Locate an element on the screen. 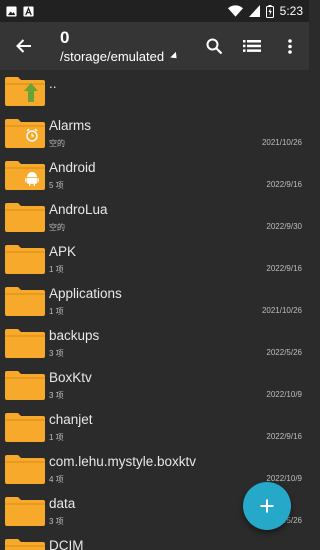 This screenshot has height=550, width=320. signal-icon is located at coordinates (254, 11).